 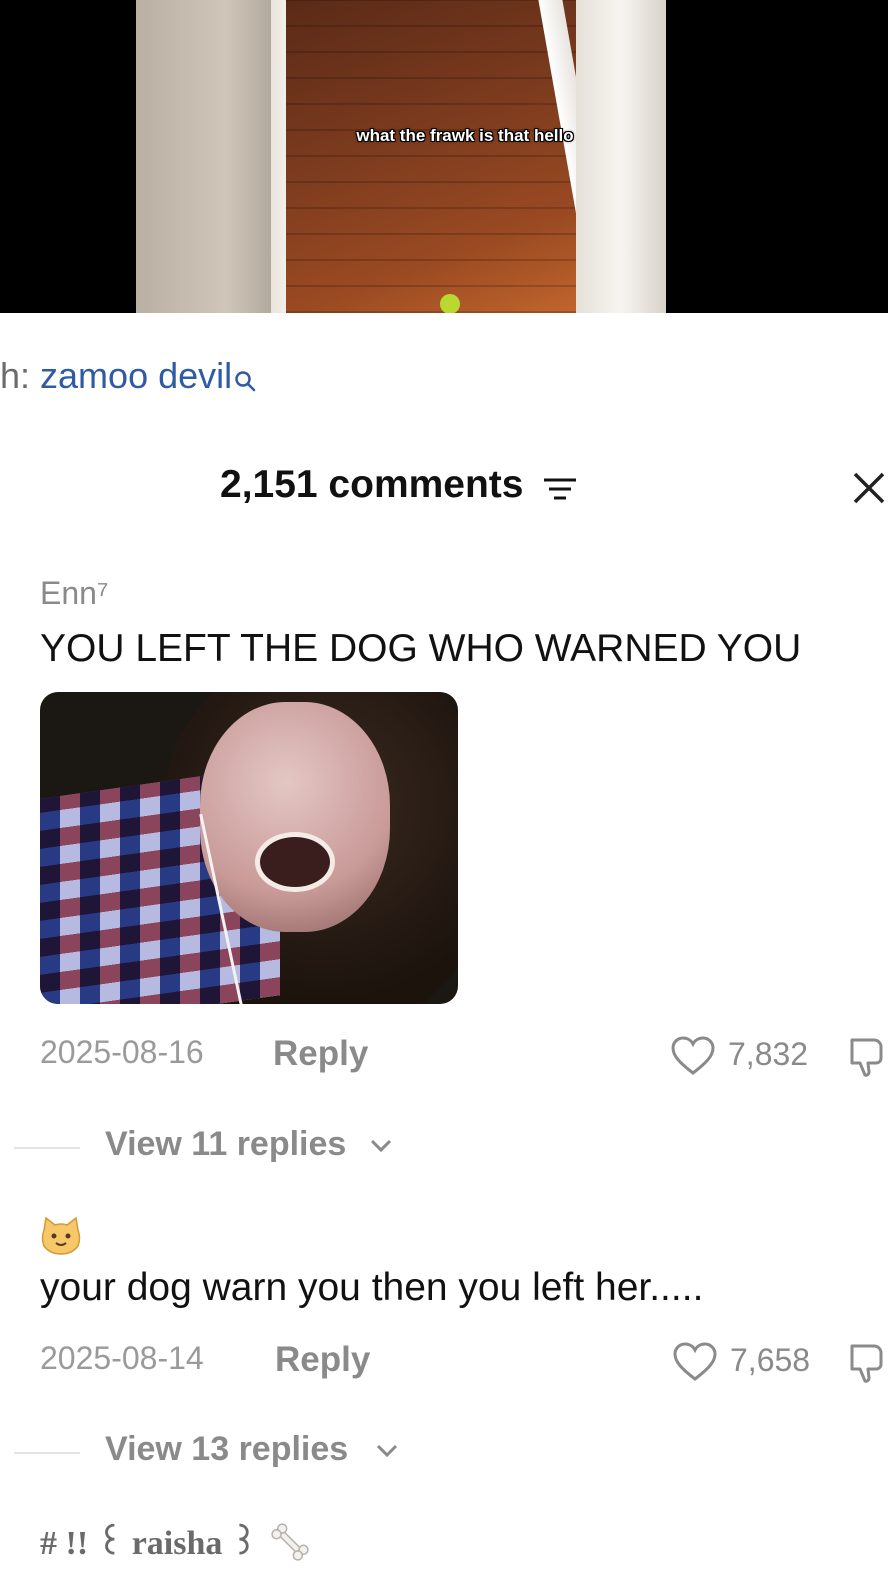 I want to click on comments-count: 2,151 comments, so click(x=372, y=484).